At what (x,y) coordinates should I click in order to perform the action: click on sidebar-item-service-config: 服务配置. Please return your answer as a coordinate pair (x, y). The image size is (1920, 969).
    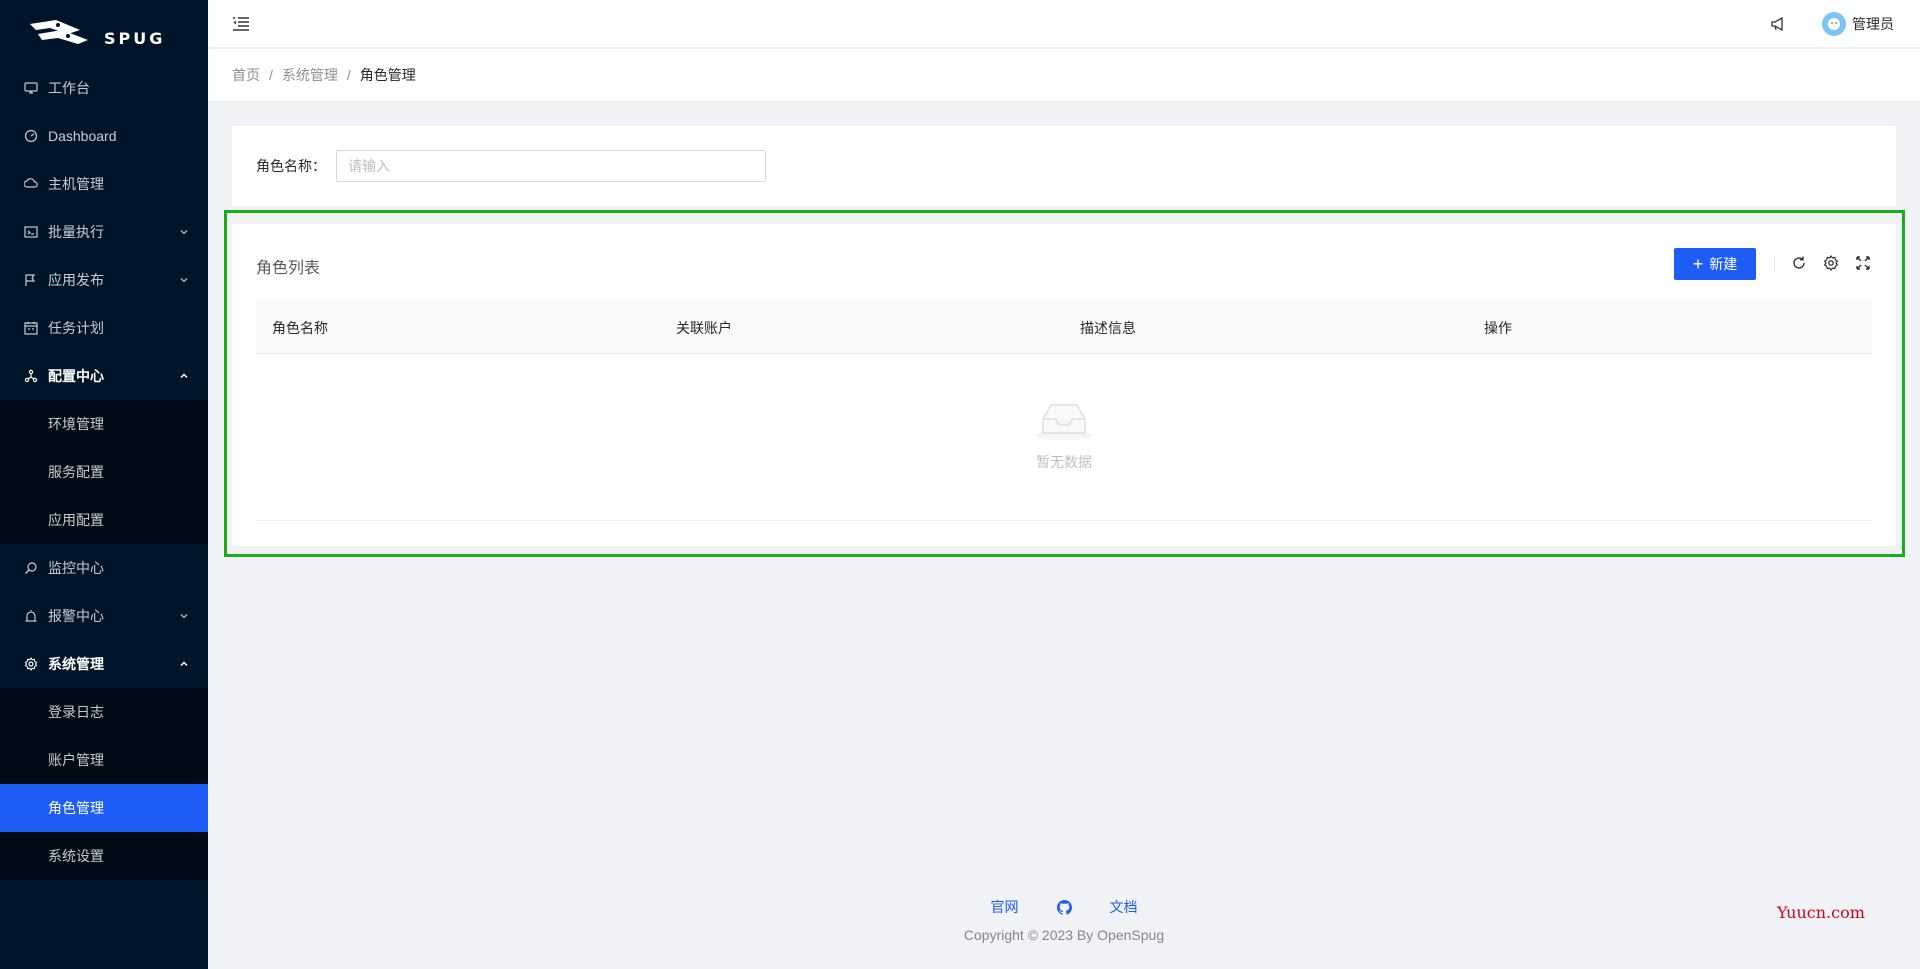
    Looking at the image, I should click on (104, 472).